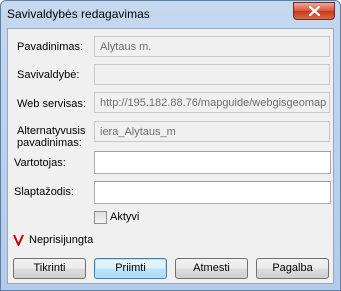  Describe the element at coordinates (125, 217) in the screenshot. I see `active-checkbox-label: Aktyvi` at that location.